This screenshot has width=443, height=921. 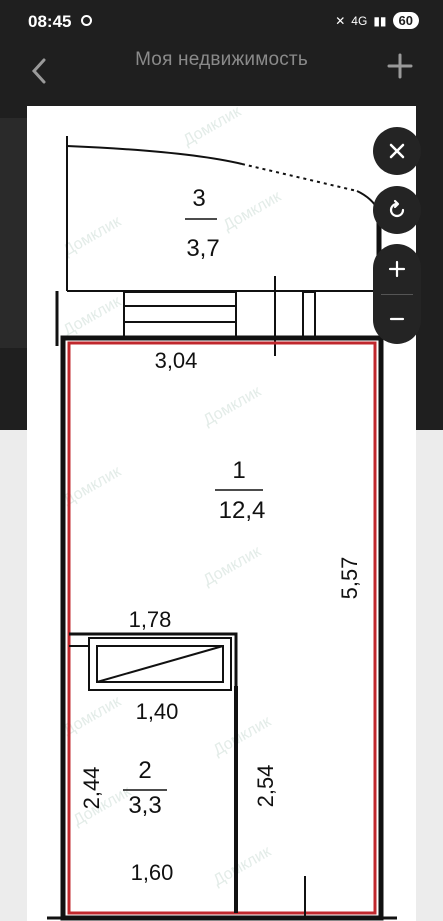 What do you see at coordinates (144, 805) in the screenshot?
I see `room-2-area: 3,3` at bounding box center [144, 805].